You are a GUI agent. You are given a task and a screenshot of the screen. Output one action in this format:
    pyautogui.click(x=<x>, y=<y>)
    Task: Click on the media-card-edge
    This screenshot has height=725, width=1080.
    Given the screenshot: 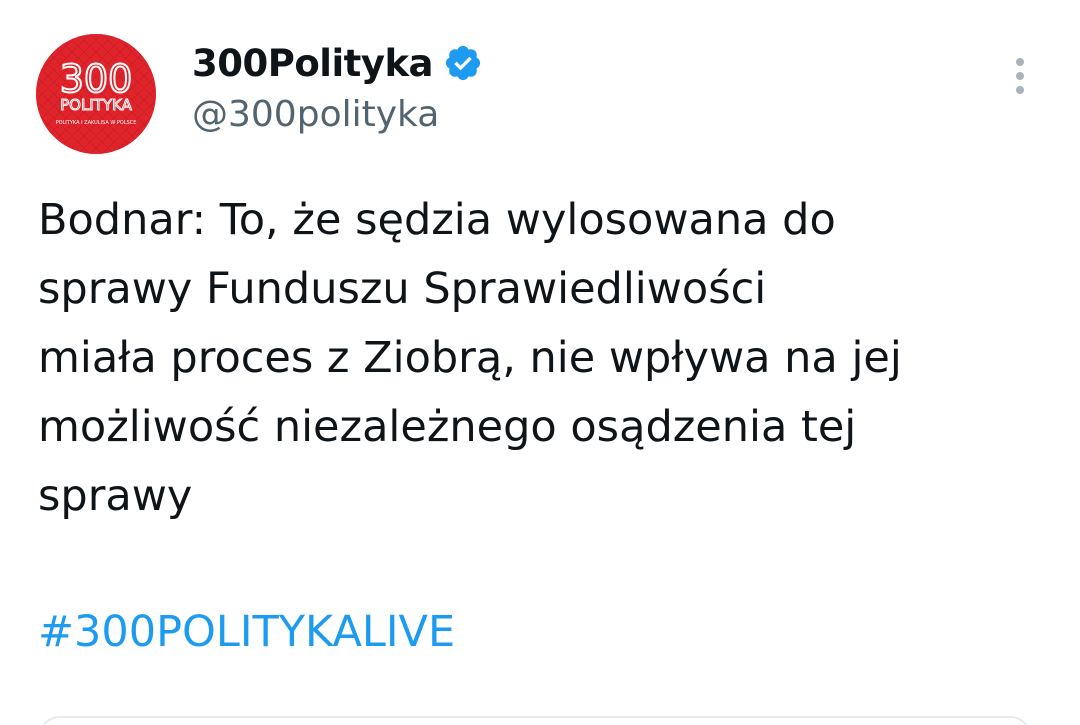 What is the action you would take?
    pyautogui.click(x=535, y=720)
    